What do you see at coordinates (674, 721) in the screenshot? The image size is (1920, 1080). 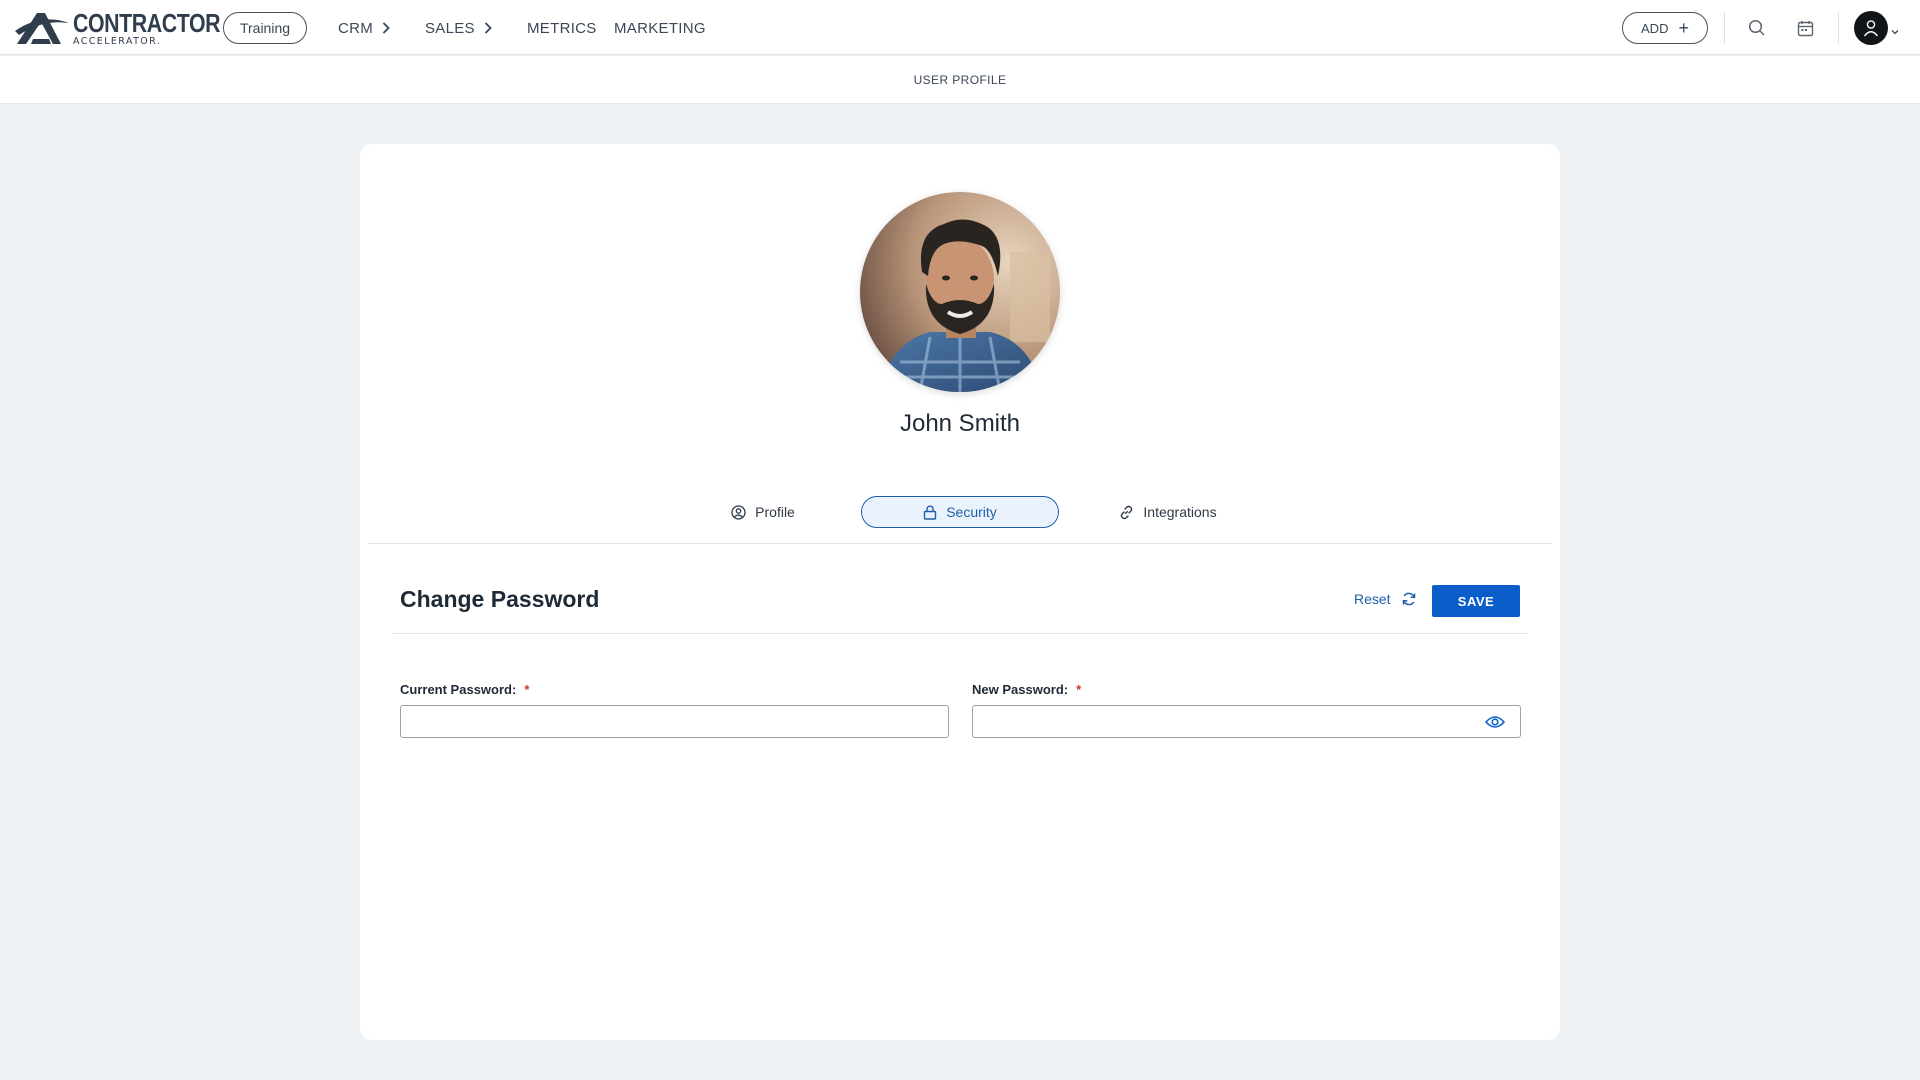 I see `current-password-field` at bounding box center [674, 721].